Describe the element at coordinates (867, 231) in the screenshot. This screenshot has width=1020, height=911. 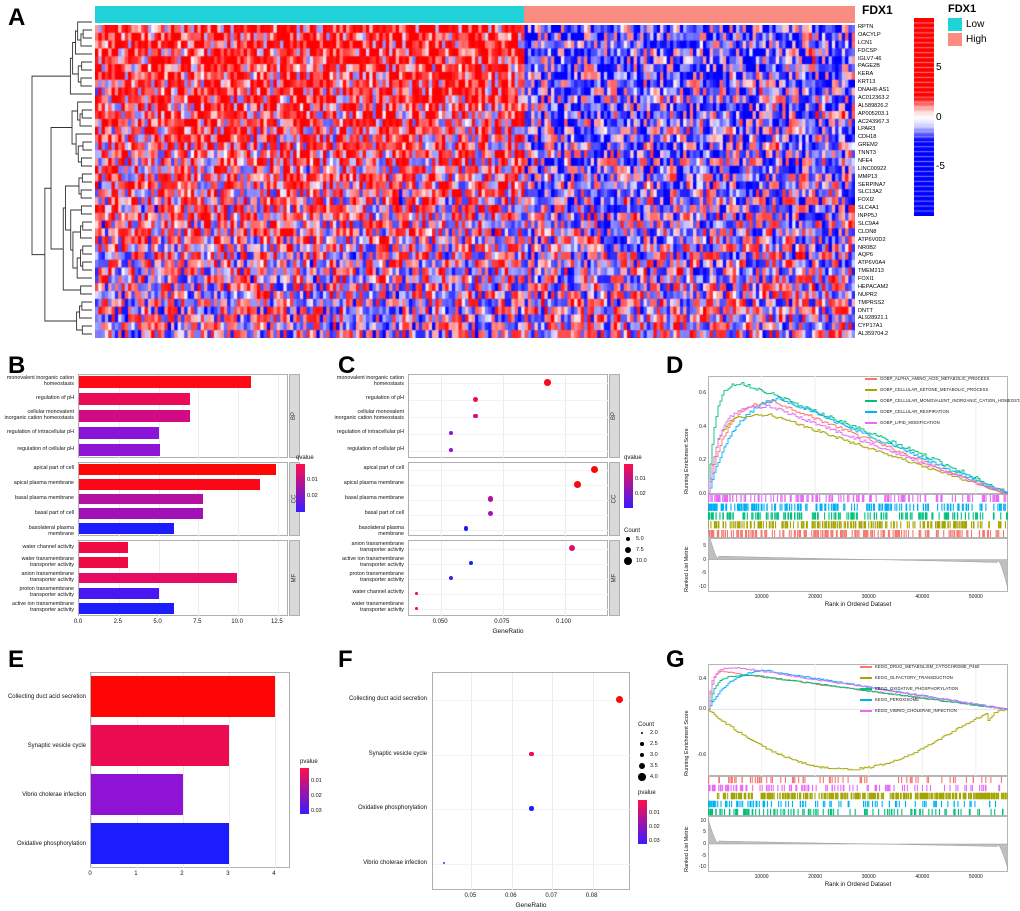
I see `gene-label: CLDN8` at that location.